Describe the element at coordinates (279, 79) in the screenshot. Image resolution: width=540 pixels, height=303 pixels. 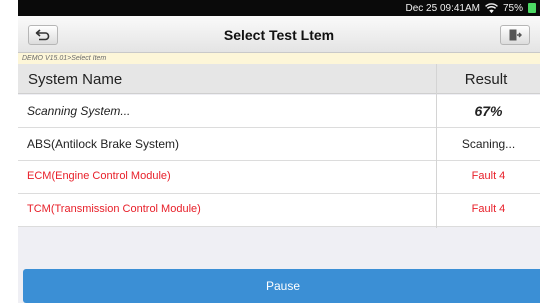
I see `table-header: System Name Result` at that location.